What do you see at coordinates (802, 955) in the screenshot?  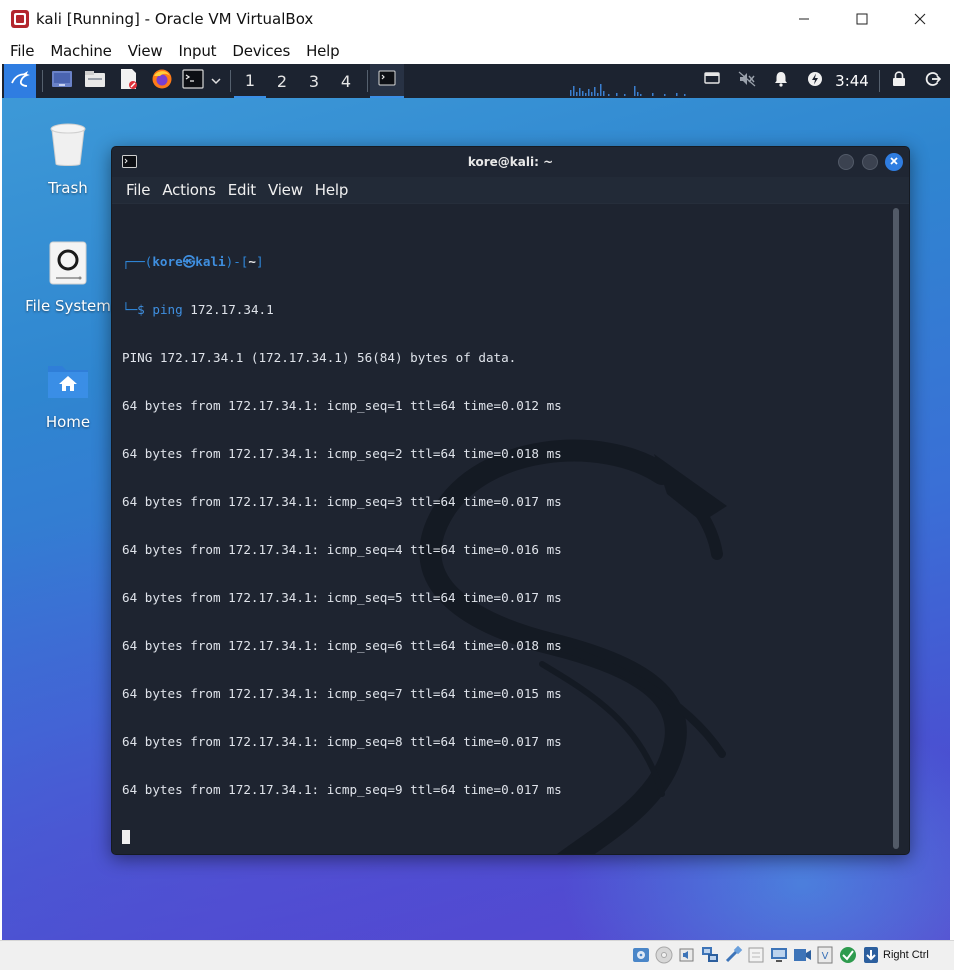 I see `video-capture-icon` at bounding box center [802, 955].